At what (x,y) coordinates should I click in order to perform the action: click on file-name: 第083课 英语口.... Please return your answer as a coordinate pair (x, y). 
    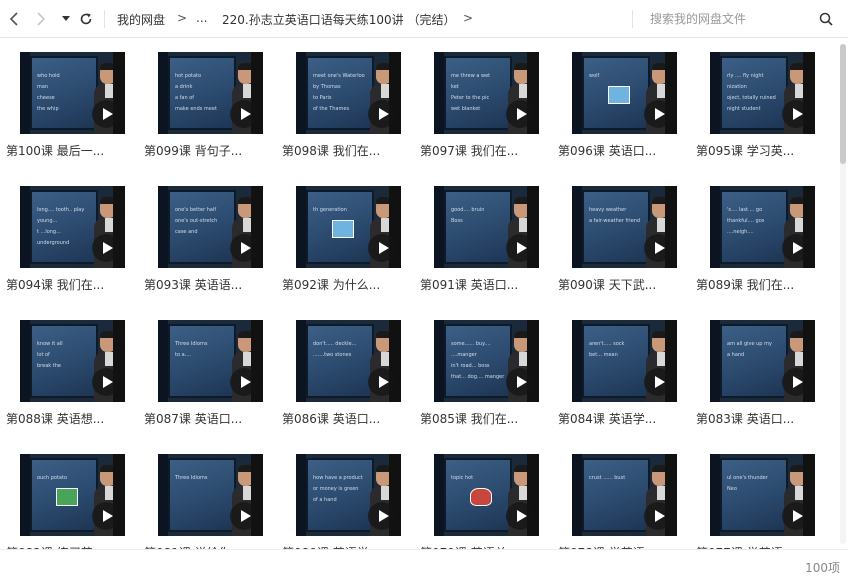
    Looking at the image, I should click on (756, 418).